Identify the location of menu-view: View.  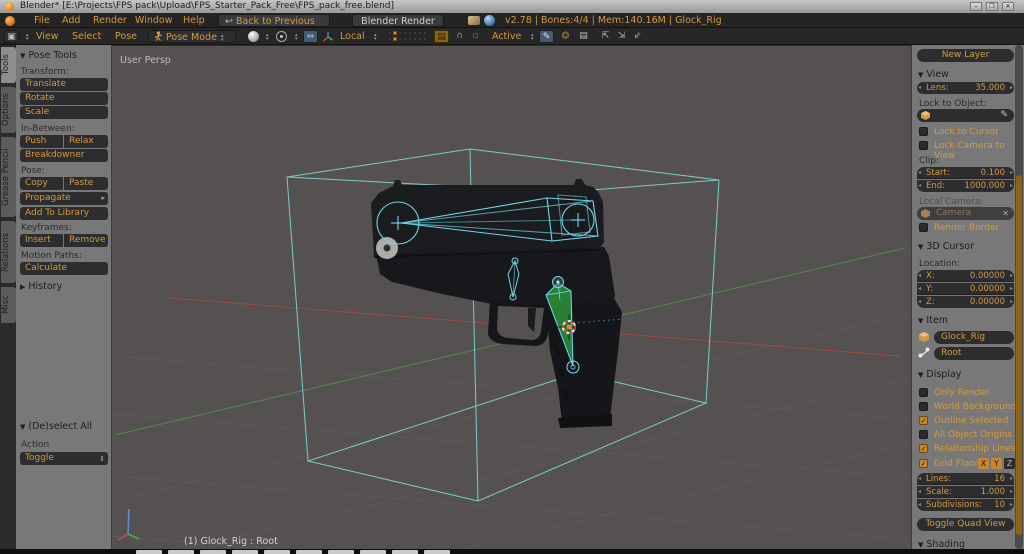
(47, 36).